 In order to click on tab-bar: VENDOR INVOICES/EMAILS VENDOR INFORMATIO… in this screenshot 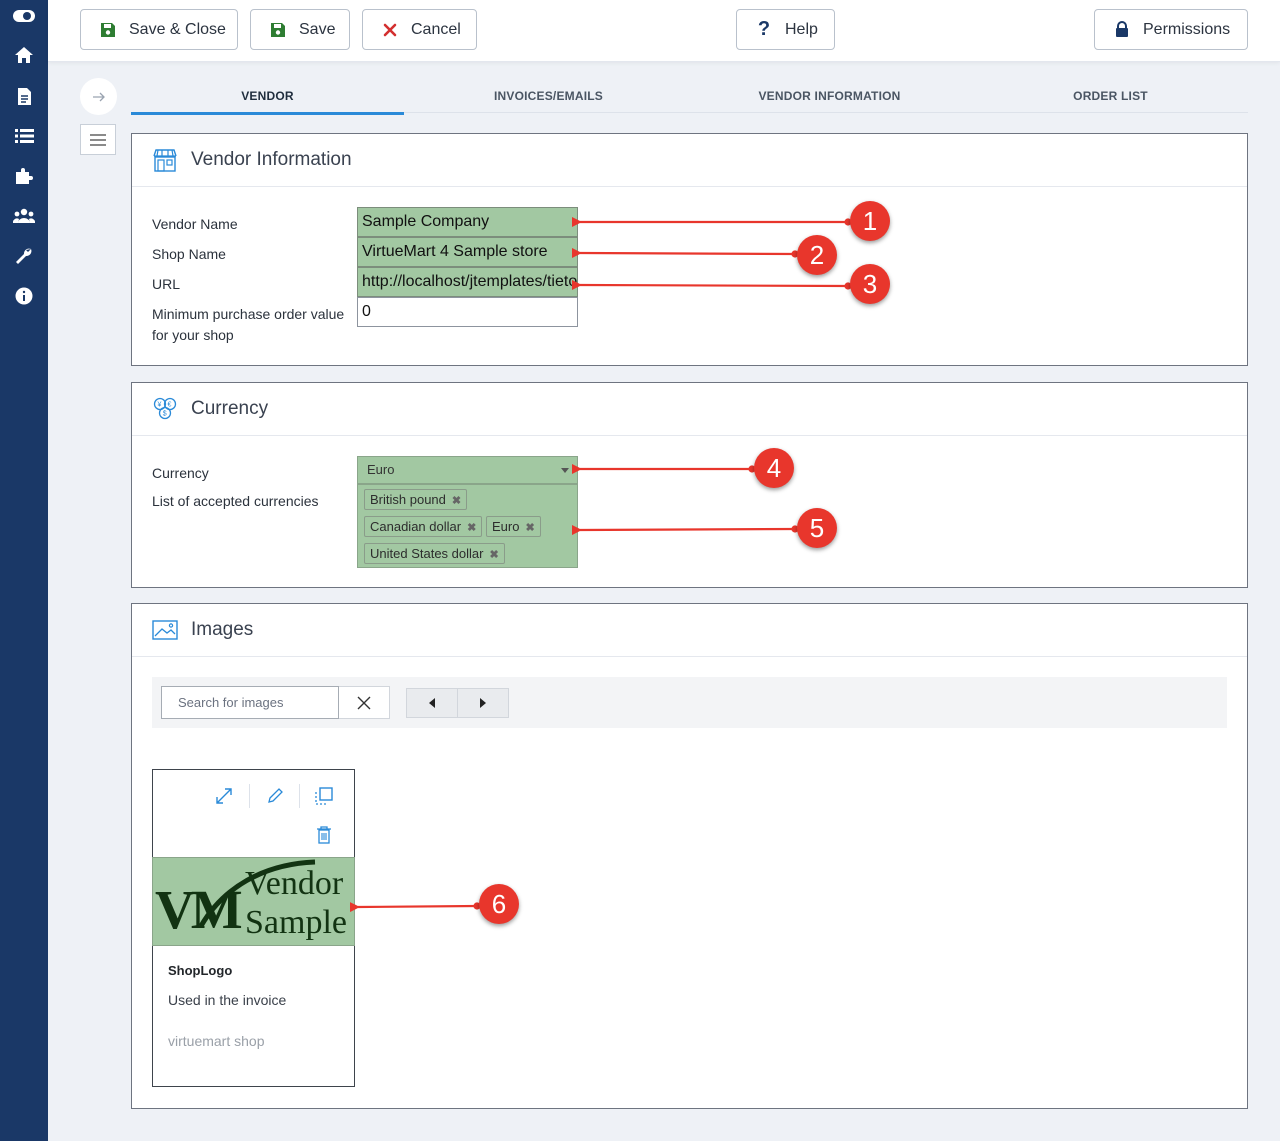, I will do `click(689, 96)`.